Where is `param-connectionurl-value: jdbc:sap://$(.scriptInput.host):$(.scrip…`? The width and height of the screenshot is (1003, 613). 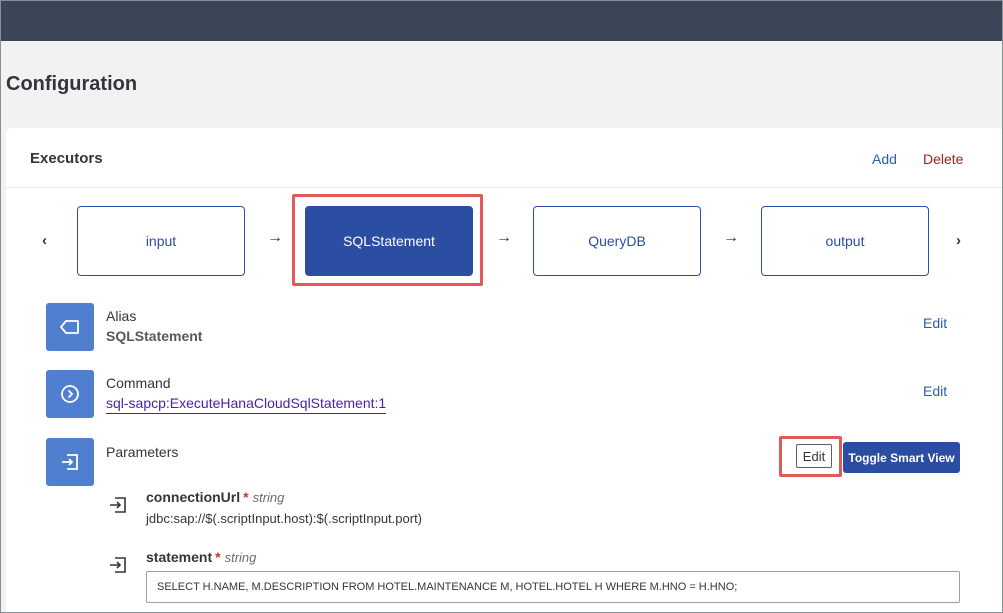 param-connectionurl-value: jdbc:sap://$(.scriptInput.host):$(.scrip… is located at coordinates (284, 518).